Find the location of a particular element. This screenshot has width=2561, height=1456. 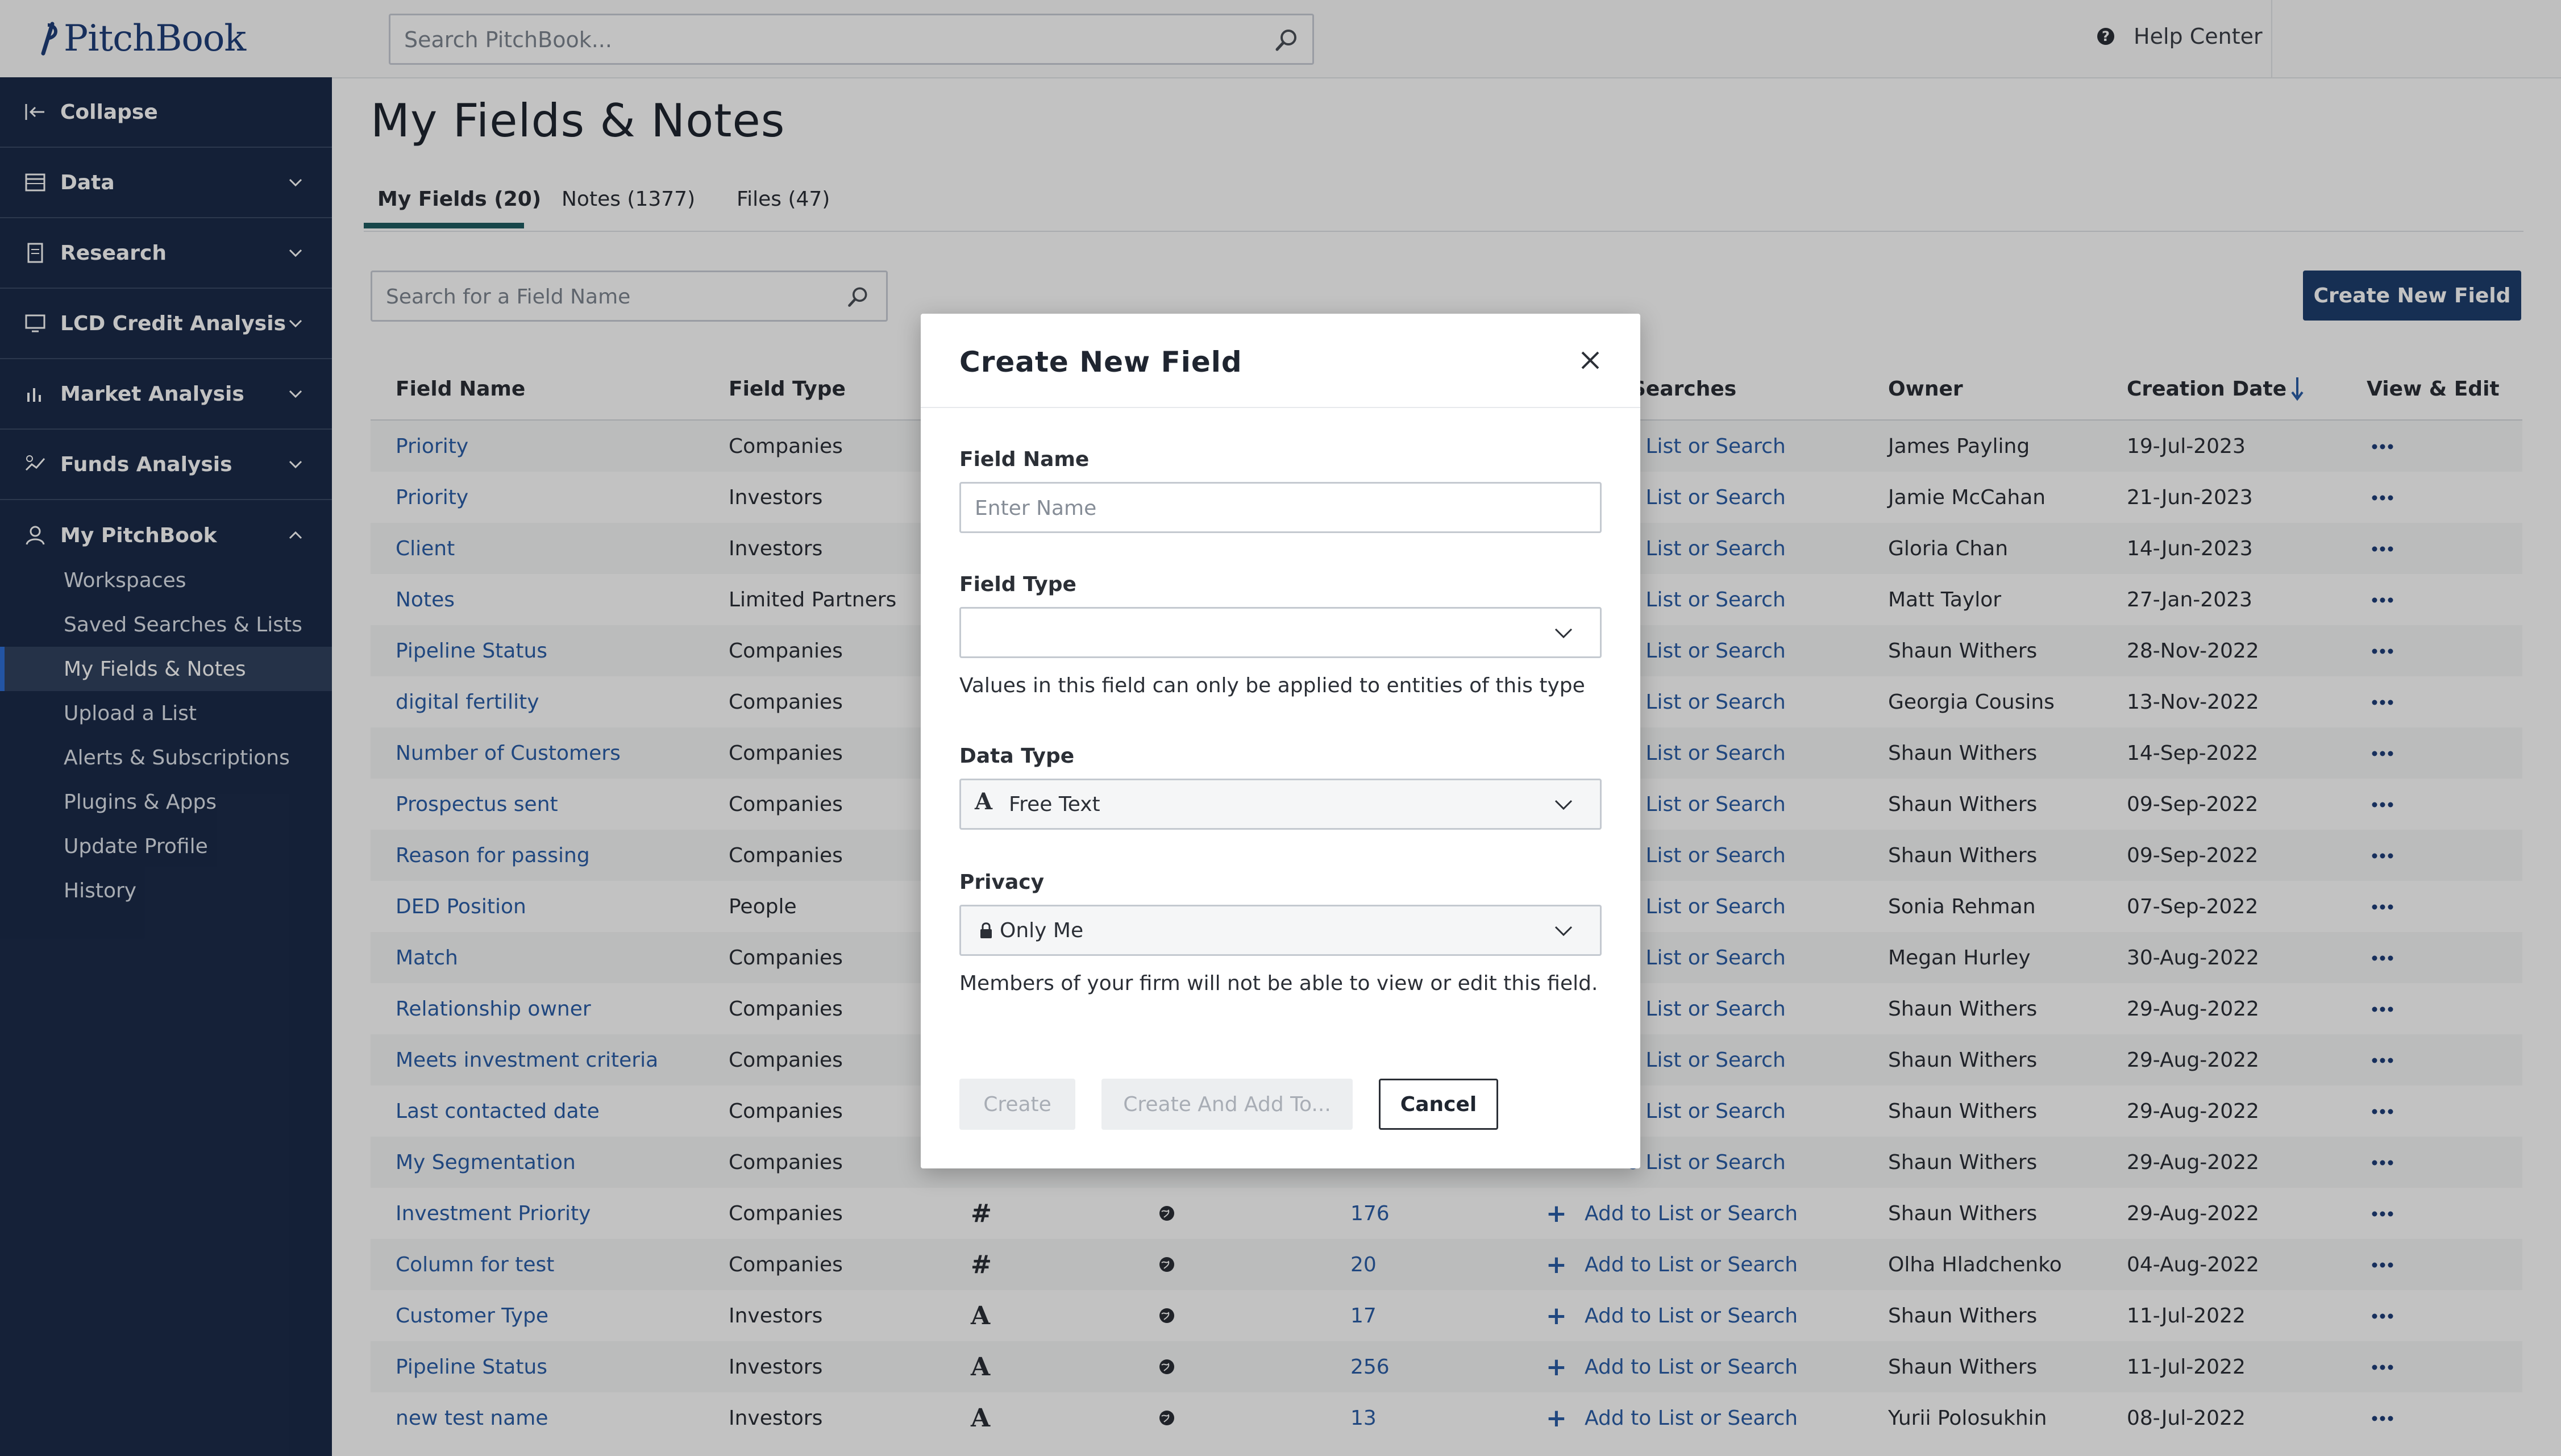

field-name-label: Field Name is located at coordinates (1024, 459).